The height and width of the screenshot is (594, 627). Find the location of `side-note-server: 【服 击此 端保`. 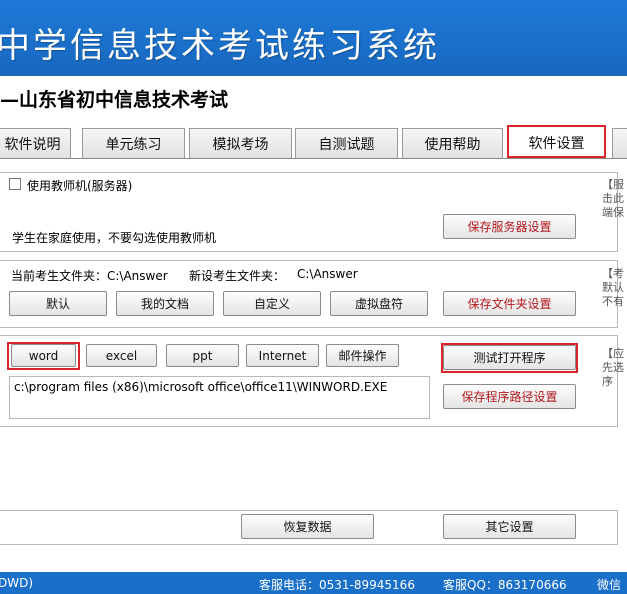

side-note-server: 【服 击此 端保 is located at coordinates (613, 199).